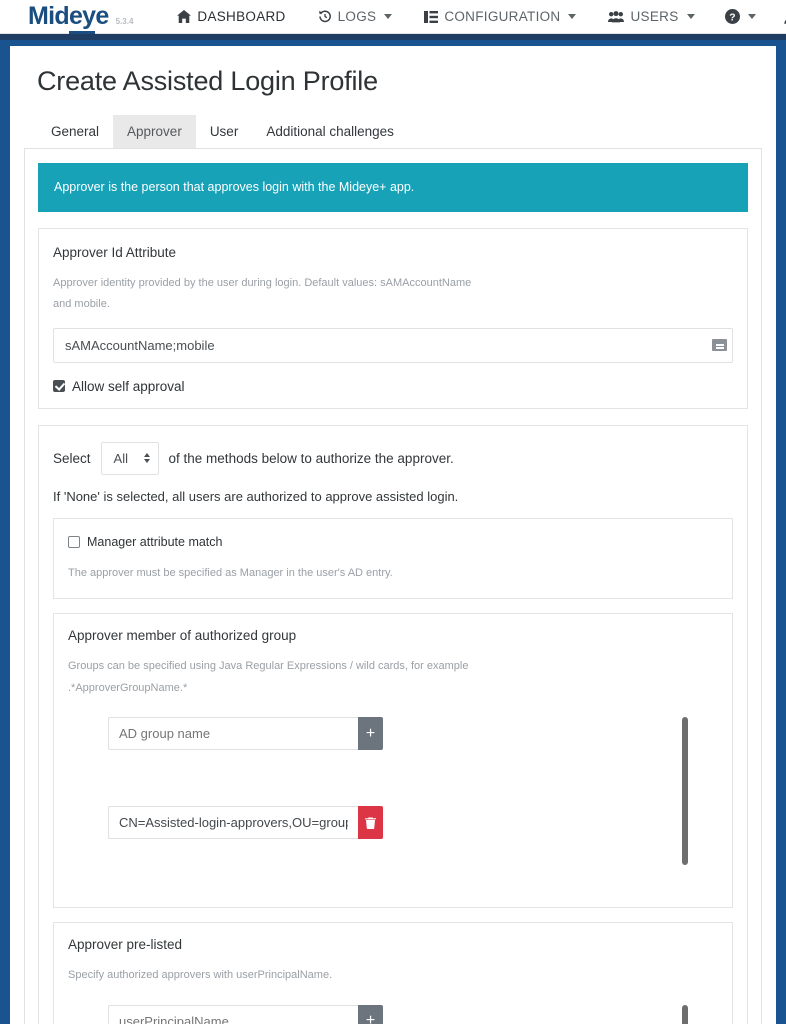  What do you see at coordinates (102, 16) in the screenshot?
I see `brand-name-part3: e` at bounding box center [102, 16].